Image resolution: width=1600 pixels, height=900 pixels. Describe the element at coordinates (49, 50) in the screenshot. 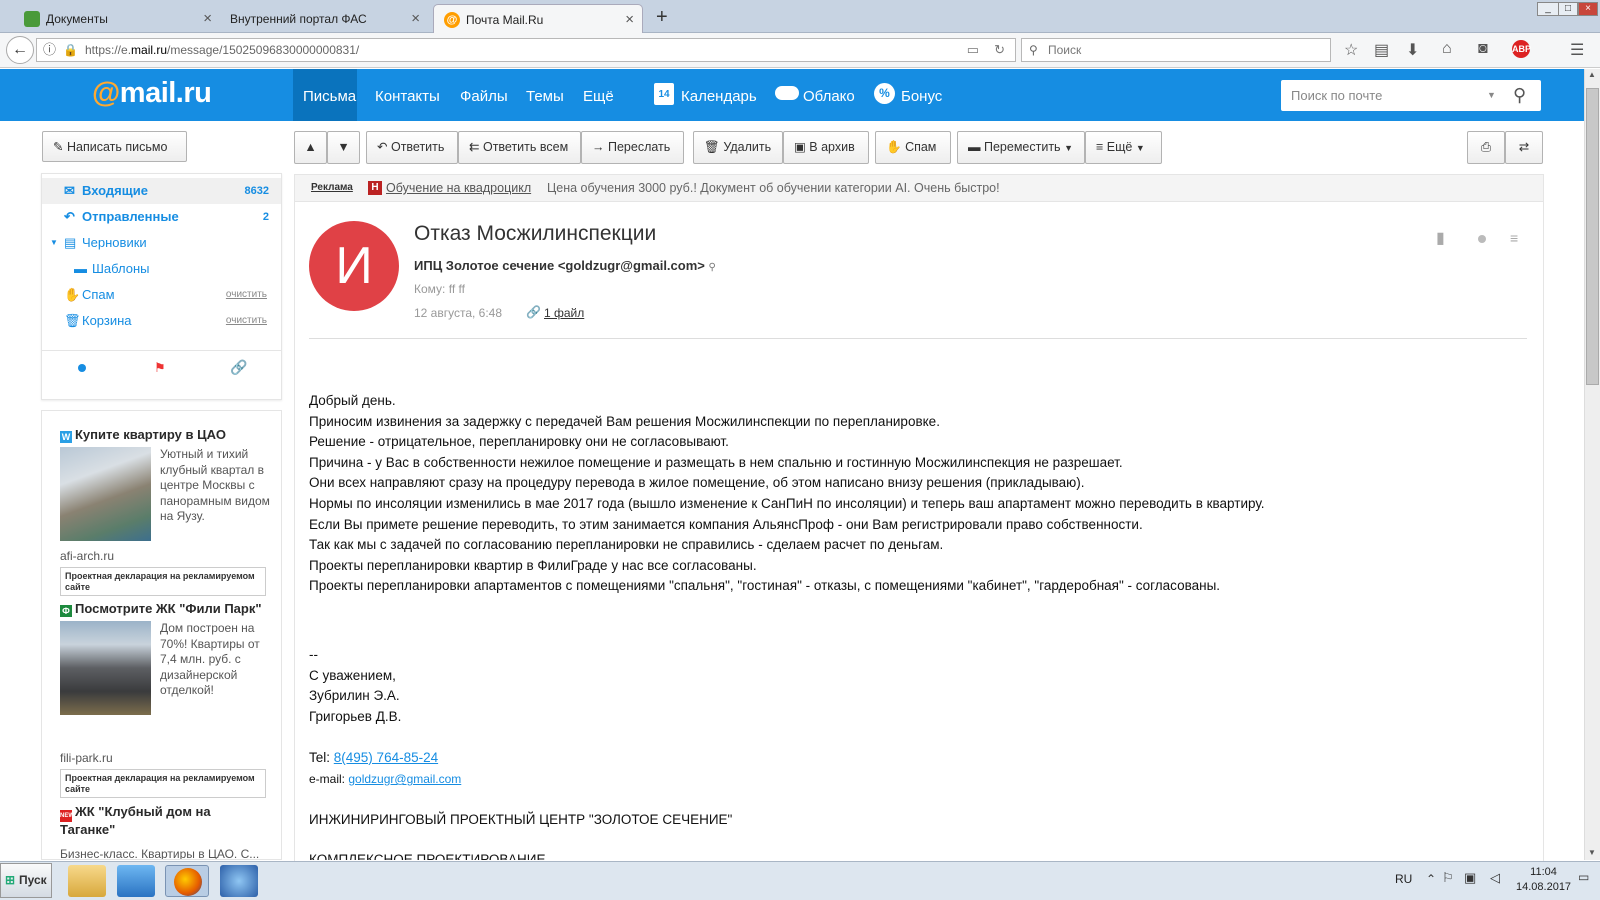

I see `info-icon: ⓘ` at that location.